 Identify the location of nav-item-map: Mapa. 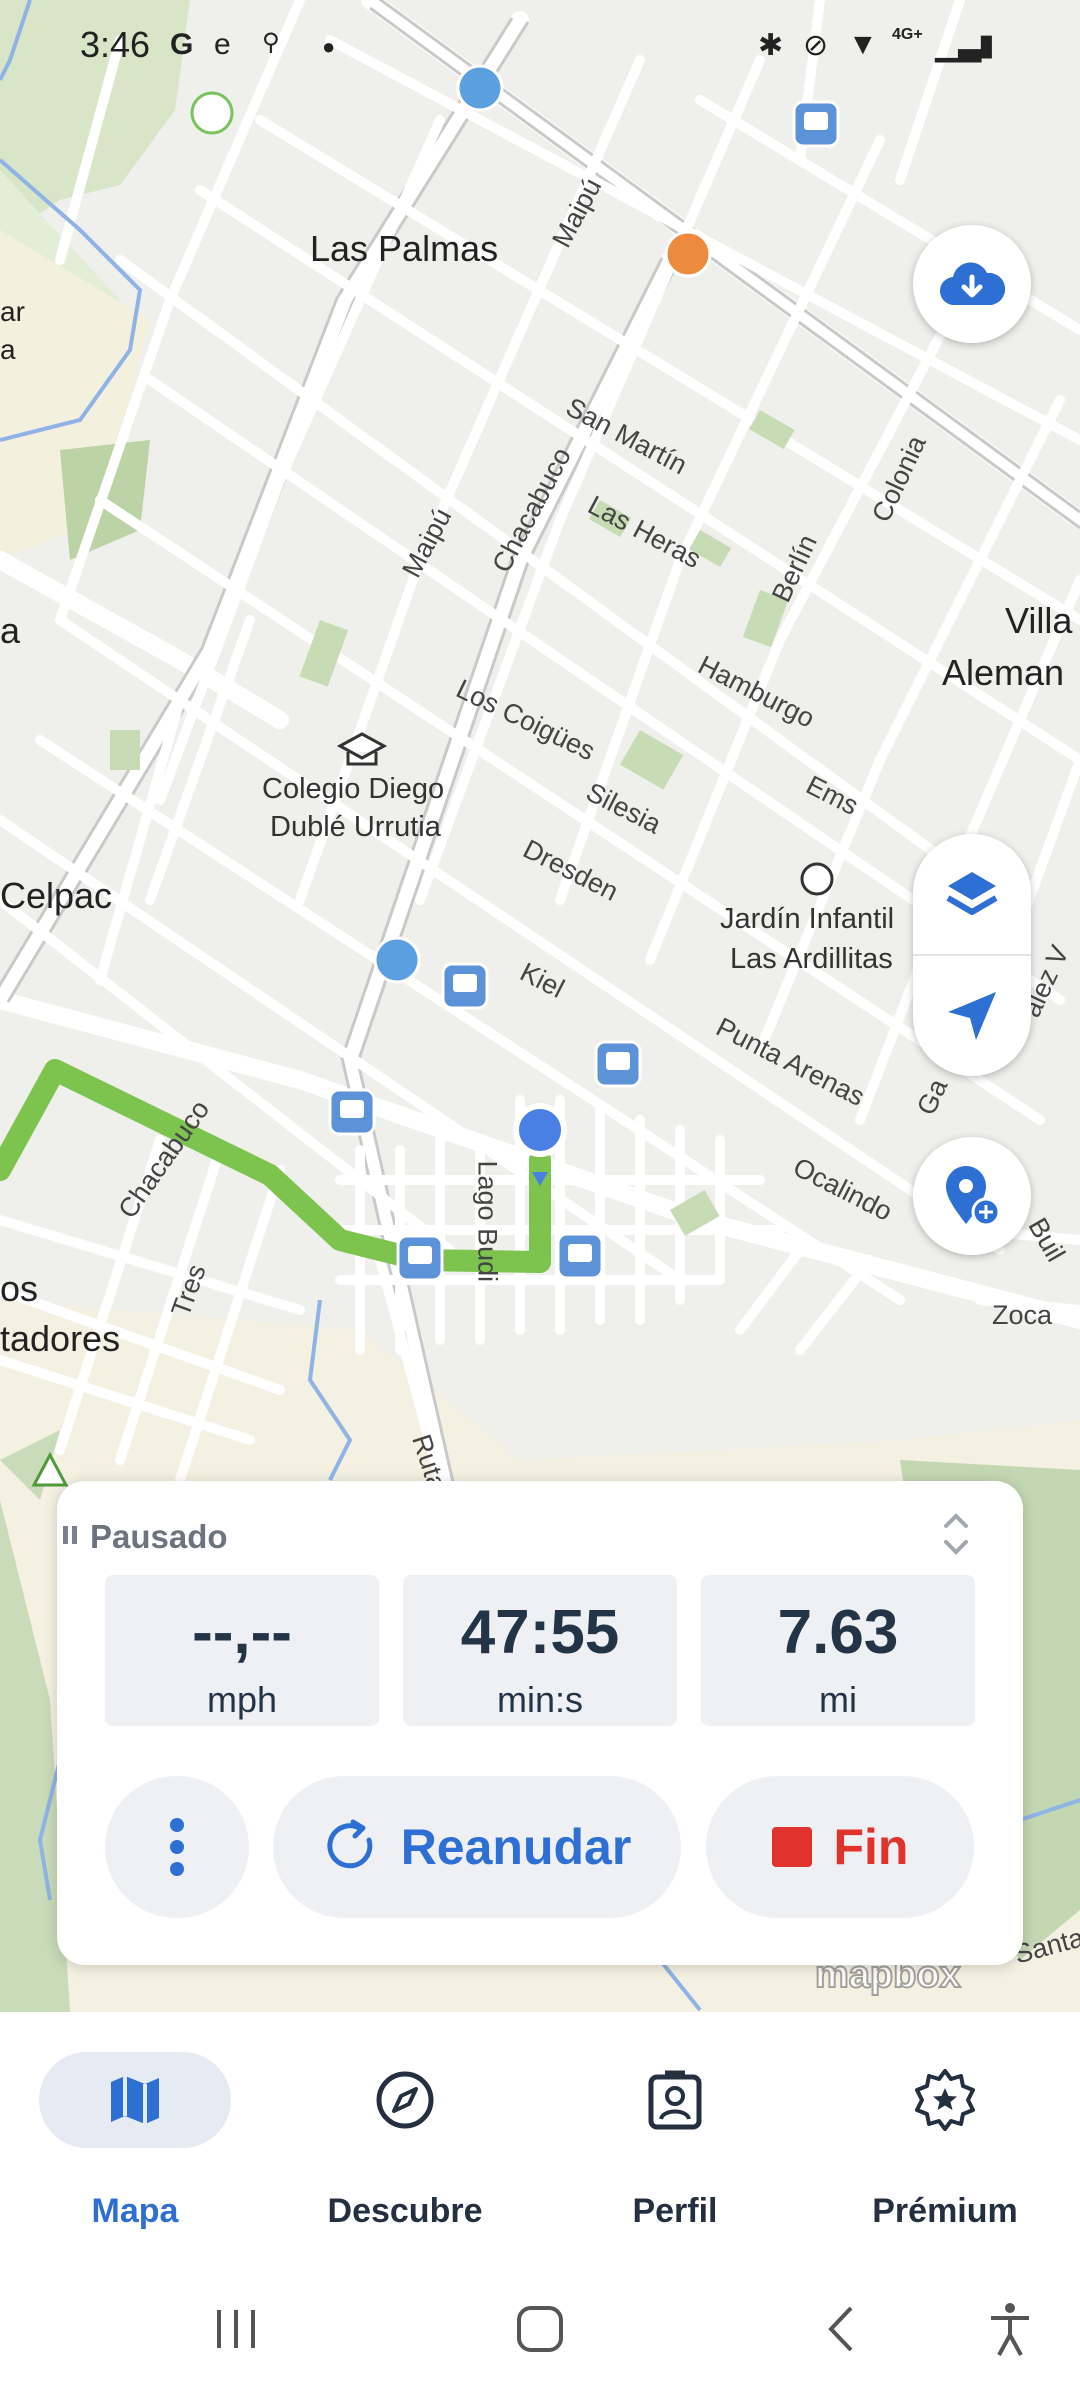
(135, 2138).